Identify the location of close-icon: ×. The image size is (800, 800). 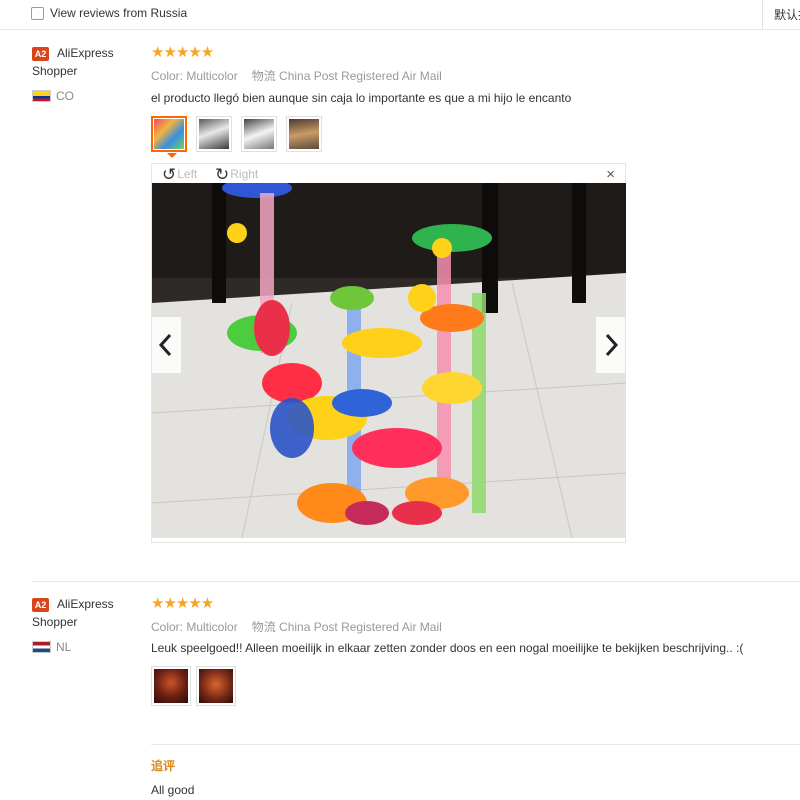
(610, 174).